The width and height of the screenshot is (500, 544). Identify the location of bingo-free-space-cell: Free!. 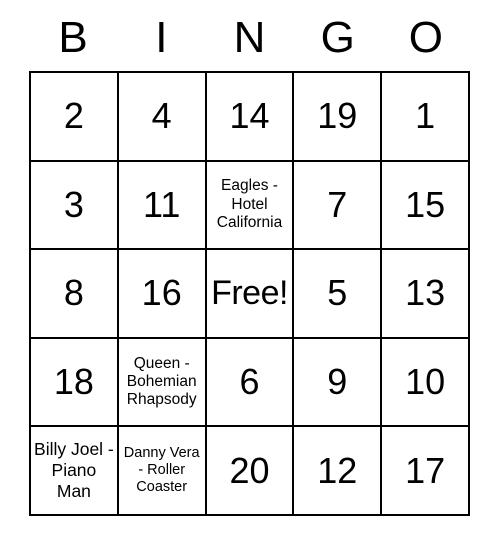
(250, 294).